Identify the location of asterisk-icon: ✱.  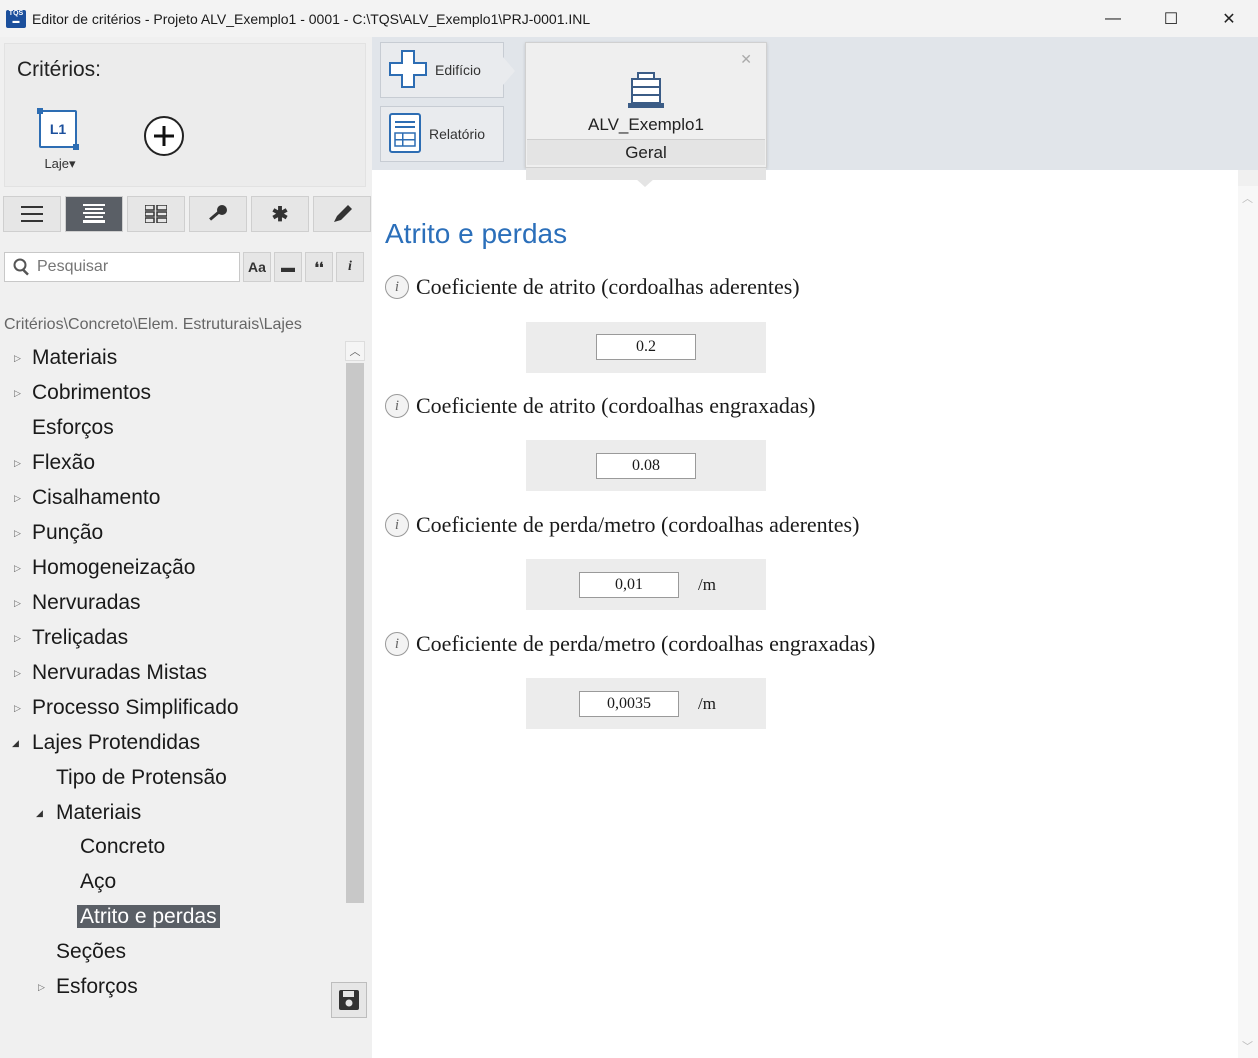
(280, 214).